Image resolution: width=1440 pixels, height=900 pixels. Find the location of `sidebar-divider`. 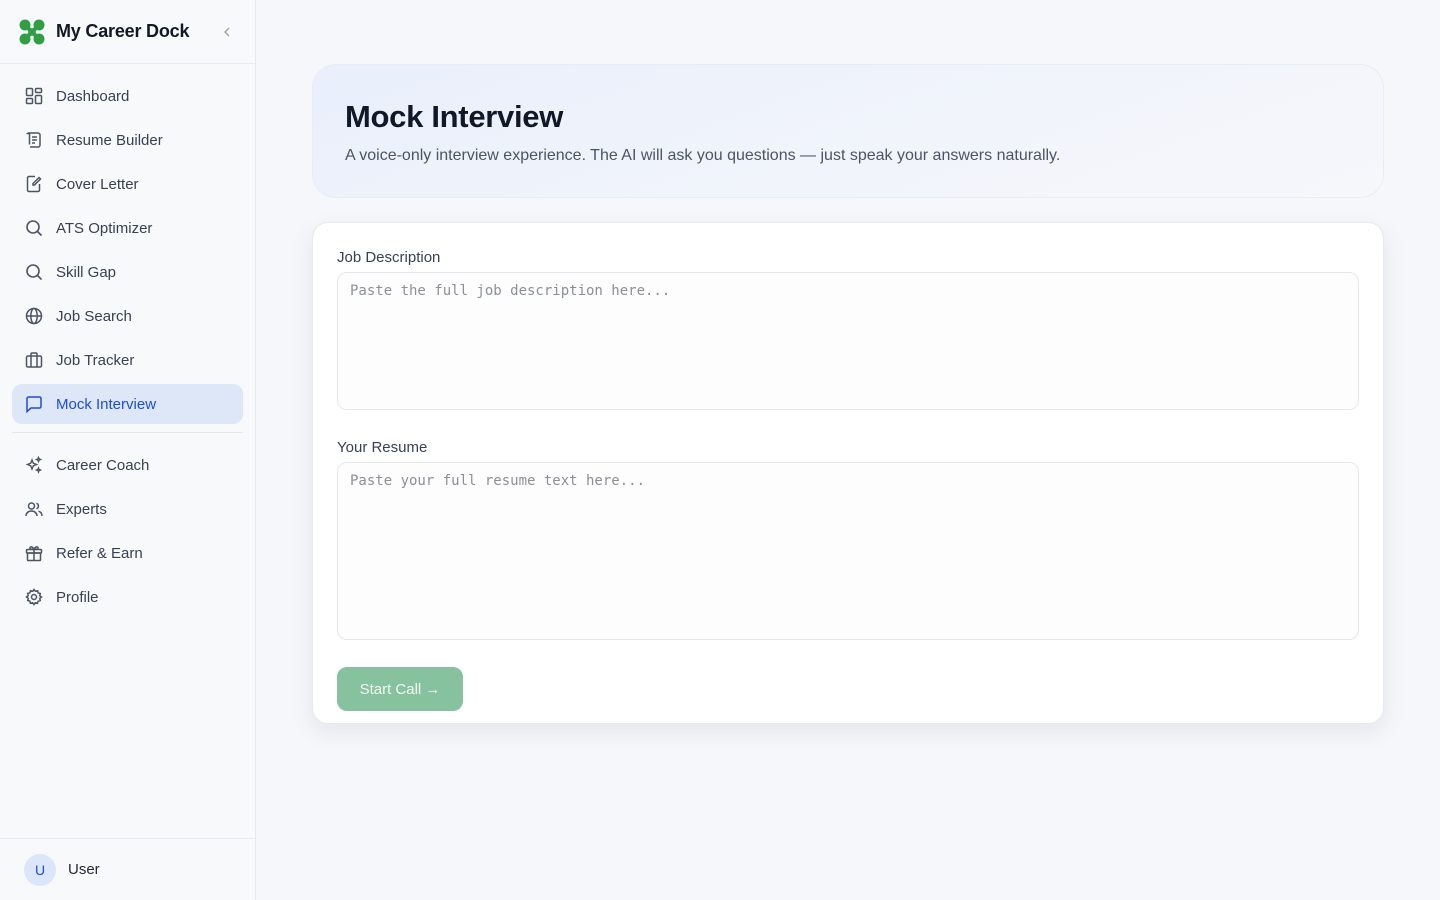

sidebar-divider is located at coordinates (127, 432).